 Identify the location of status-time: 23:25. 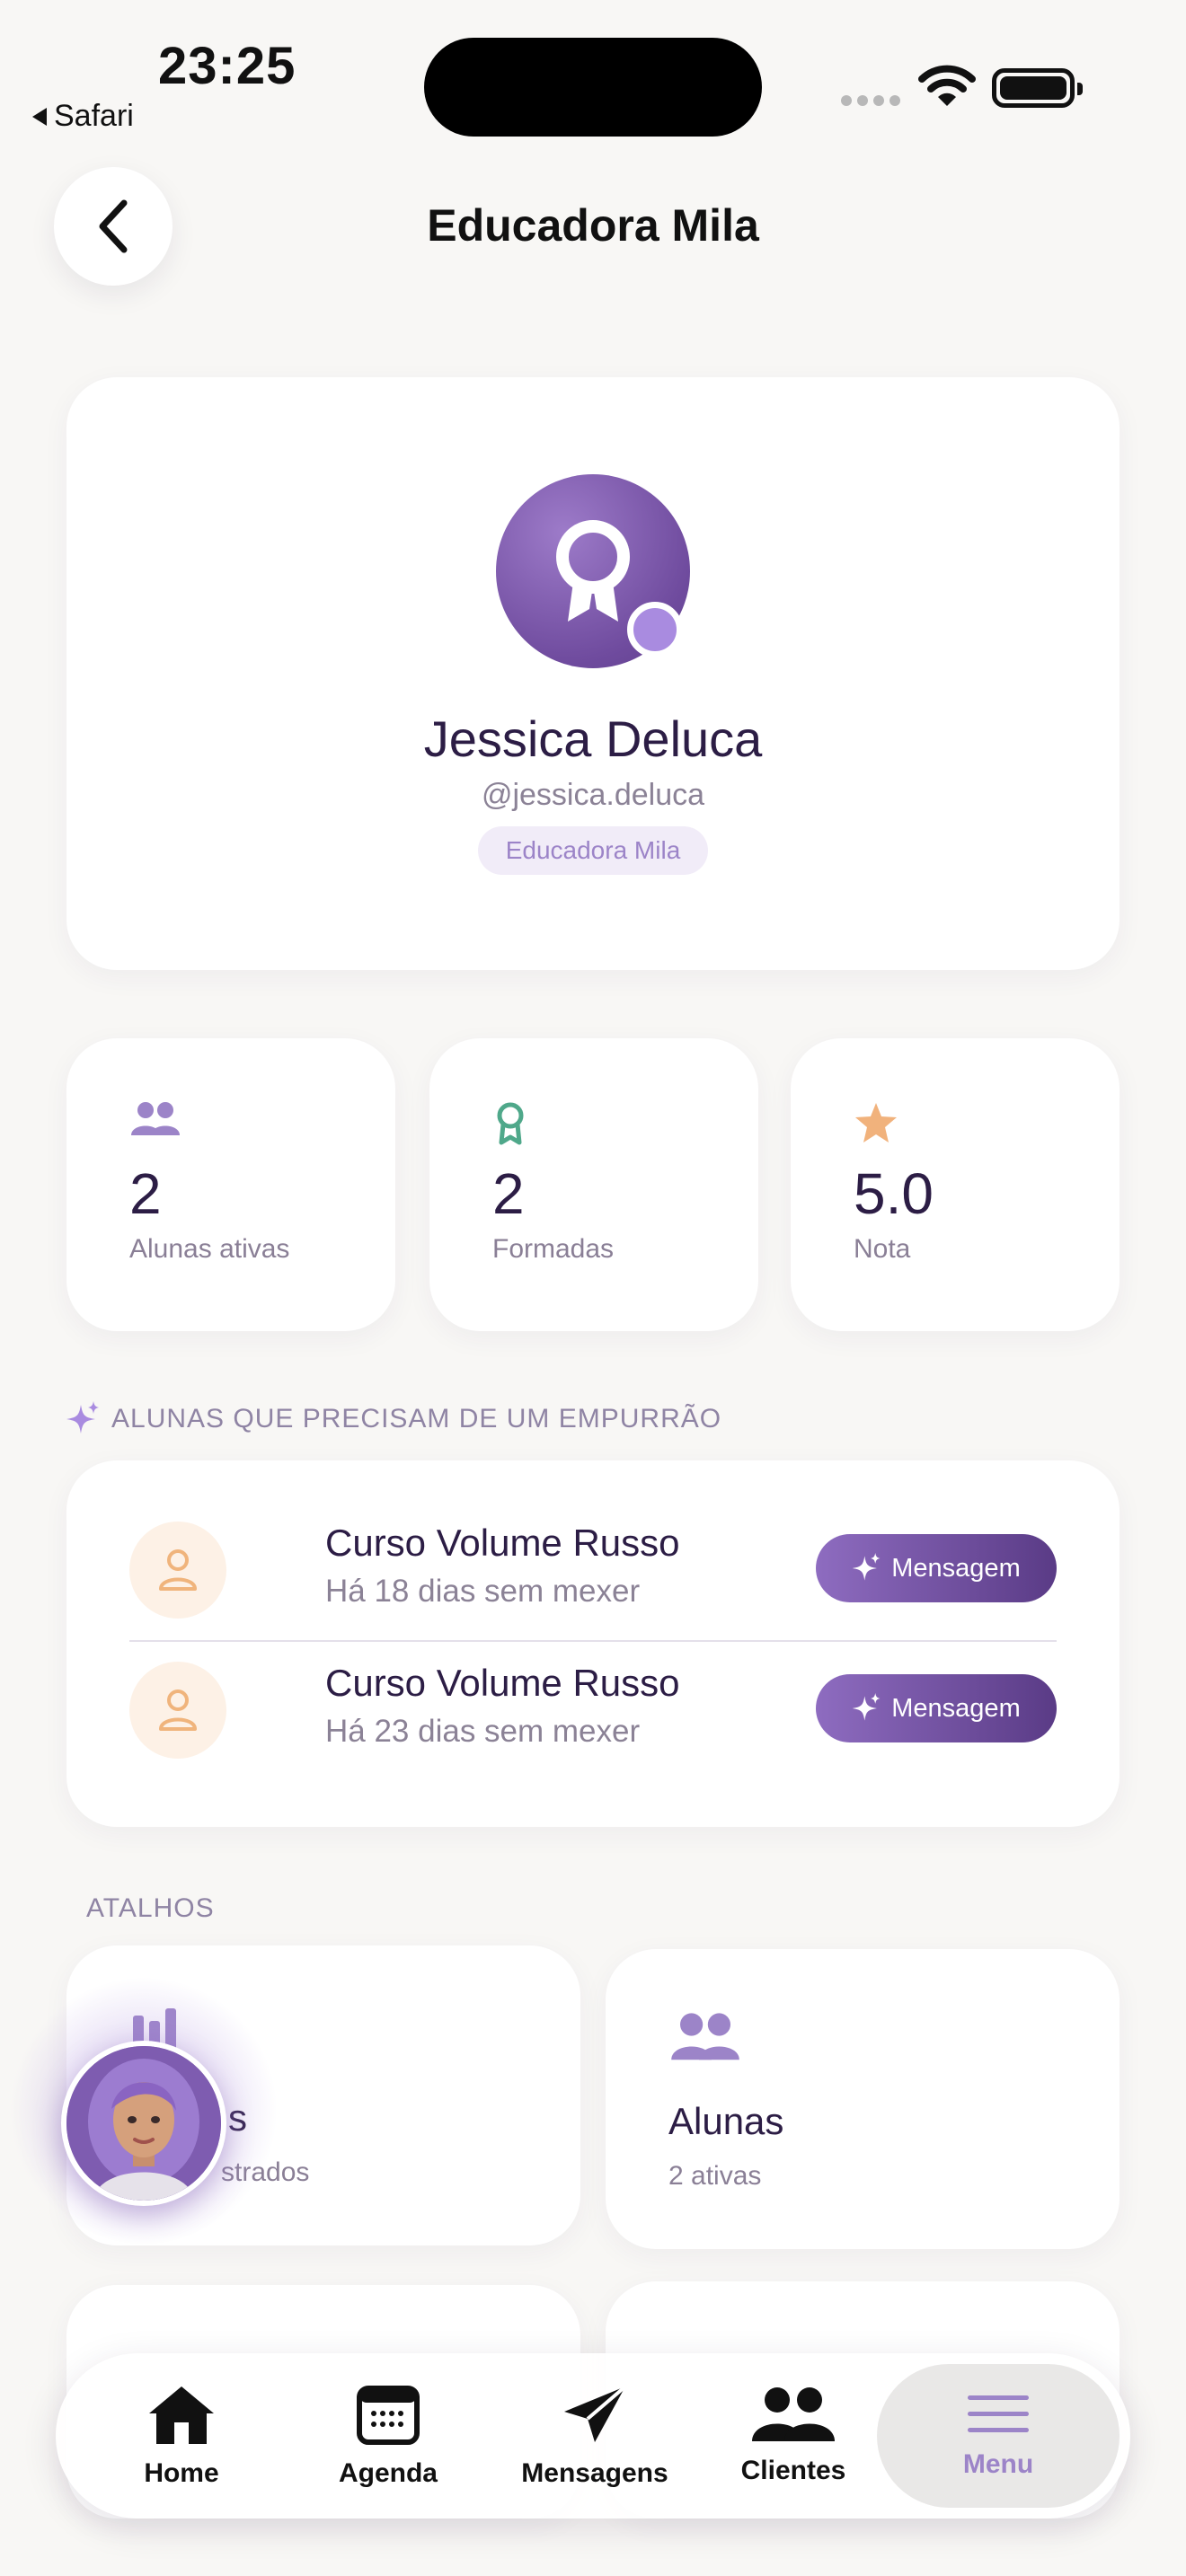
(227, 66).